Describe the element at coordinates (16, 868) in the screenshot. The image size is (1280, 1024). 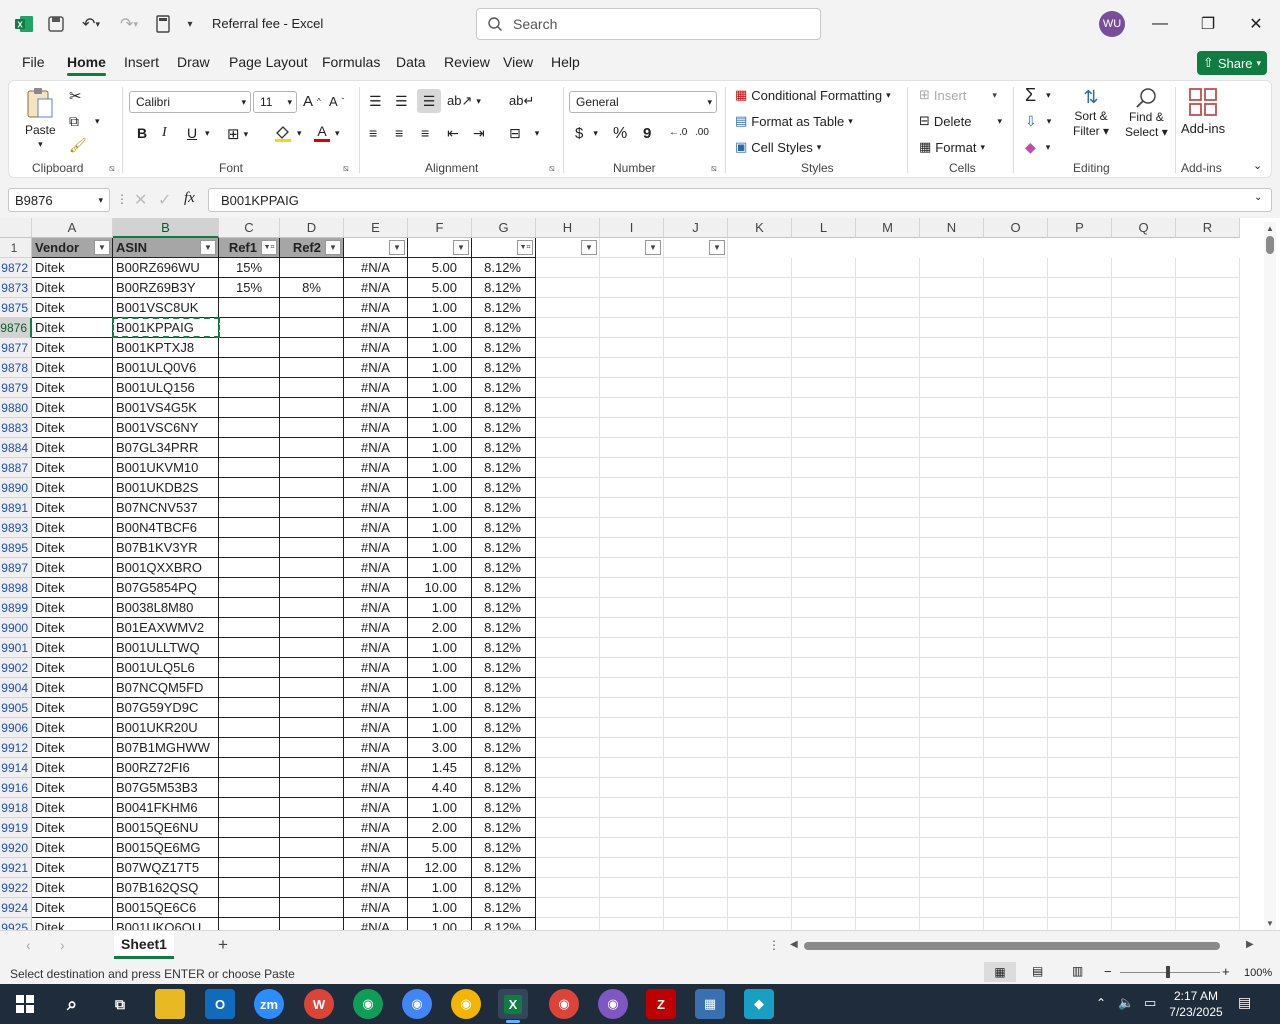
I see `row-header: 9921` at that location.